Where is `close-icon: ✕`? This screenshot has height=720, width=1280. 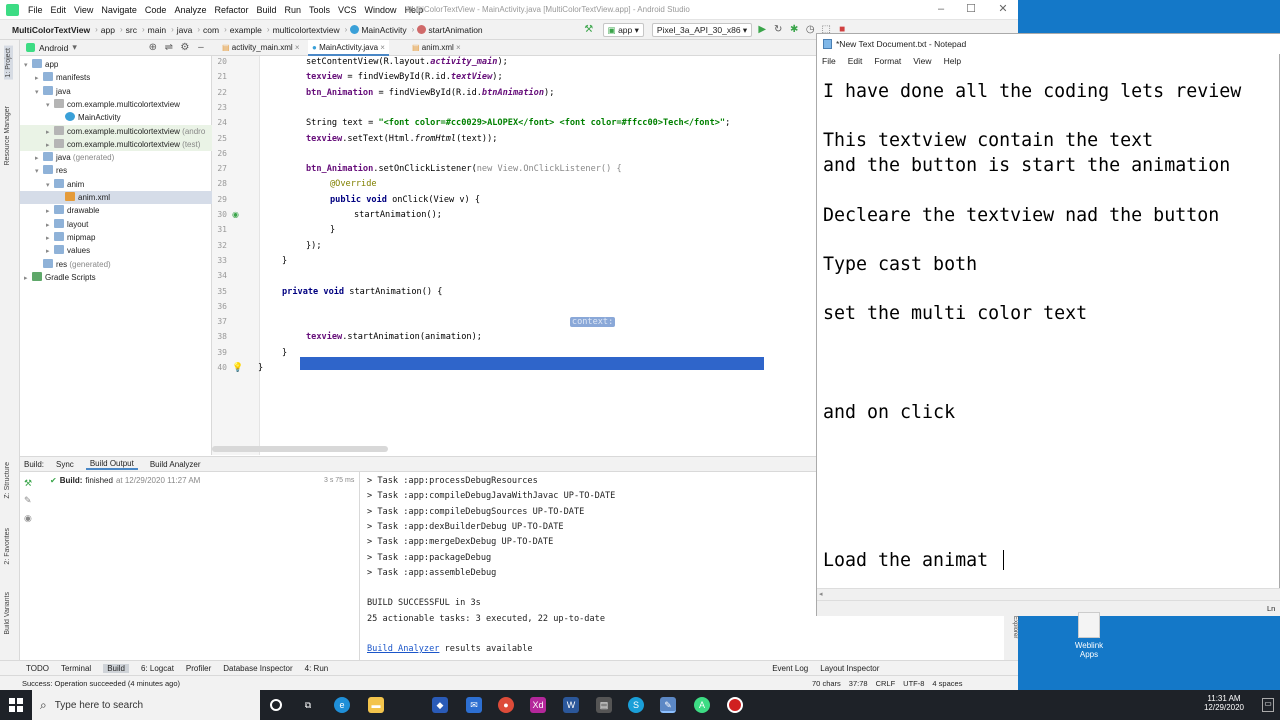 close-icon: ✕ is located at coordinates (1003, 9).